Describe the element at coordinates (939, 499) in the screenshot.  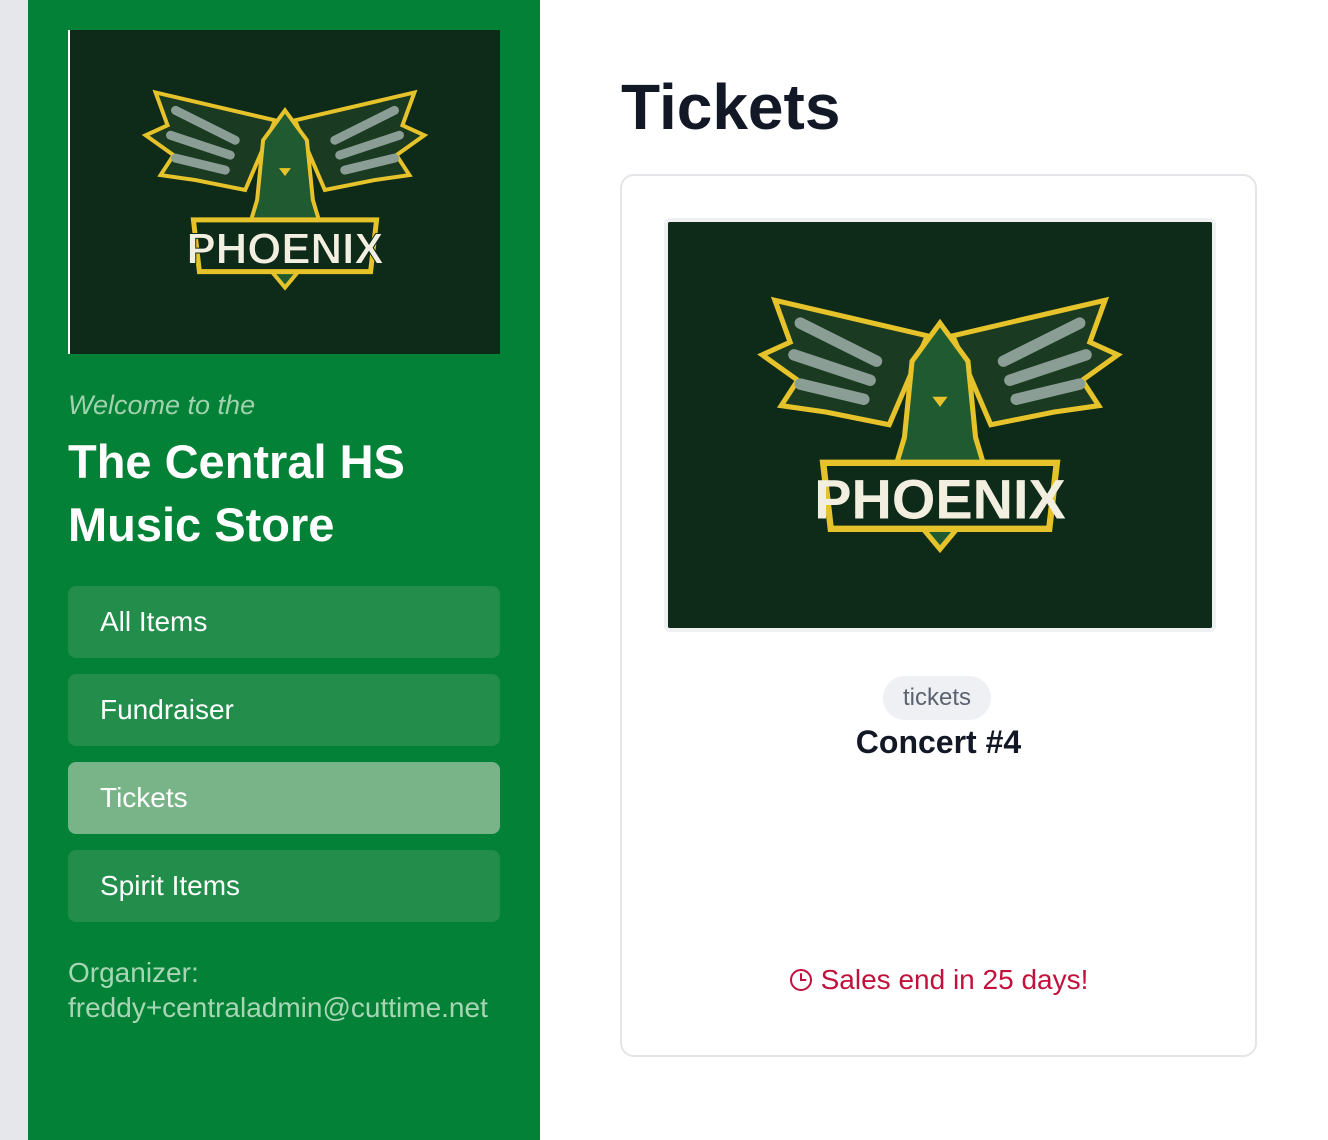
I see `product-image-text: PHOENIX` at that location.